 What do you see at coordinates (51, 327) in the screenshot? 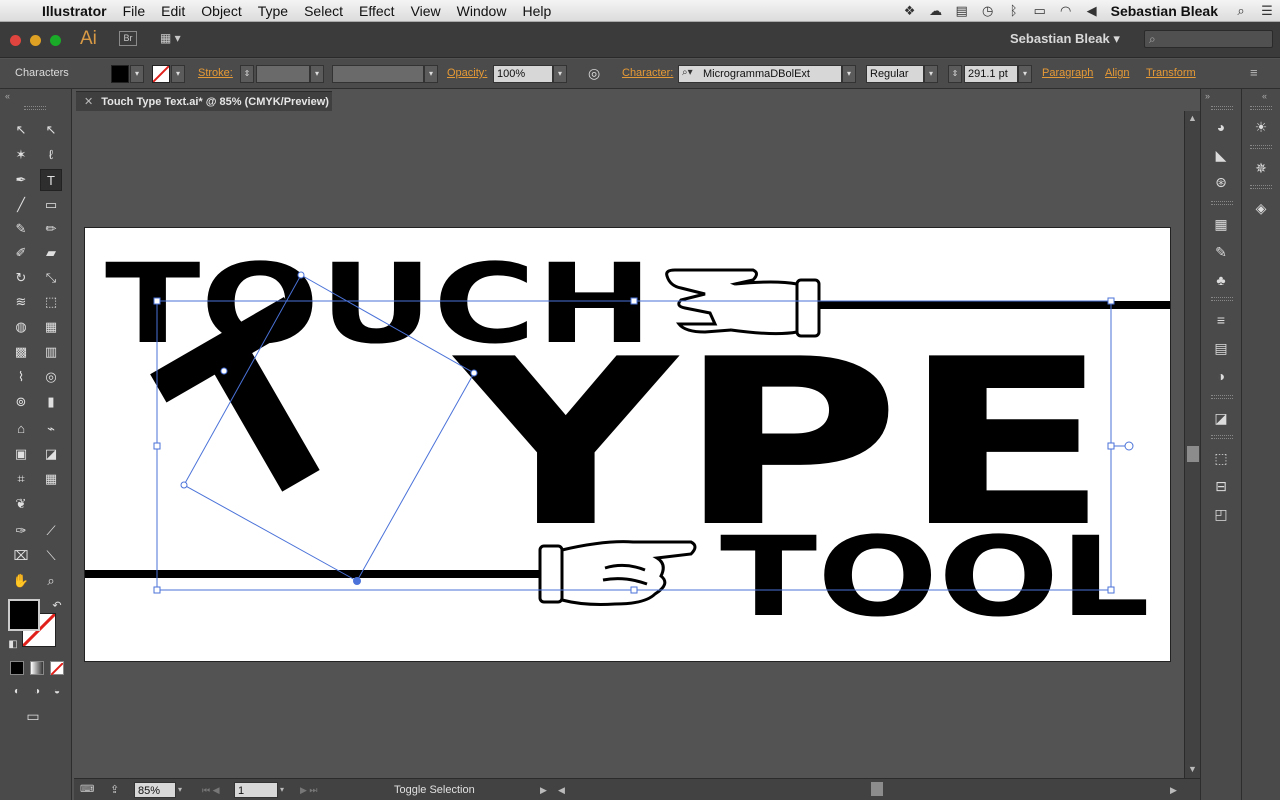
I see `perspective-grid-tool-icon: ▦` at bounding box center [51, 327].